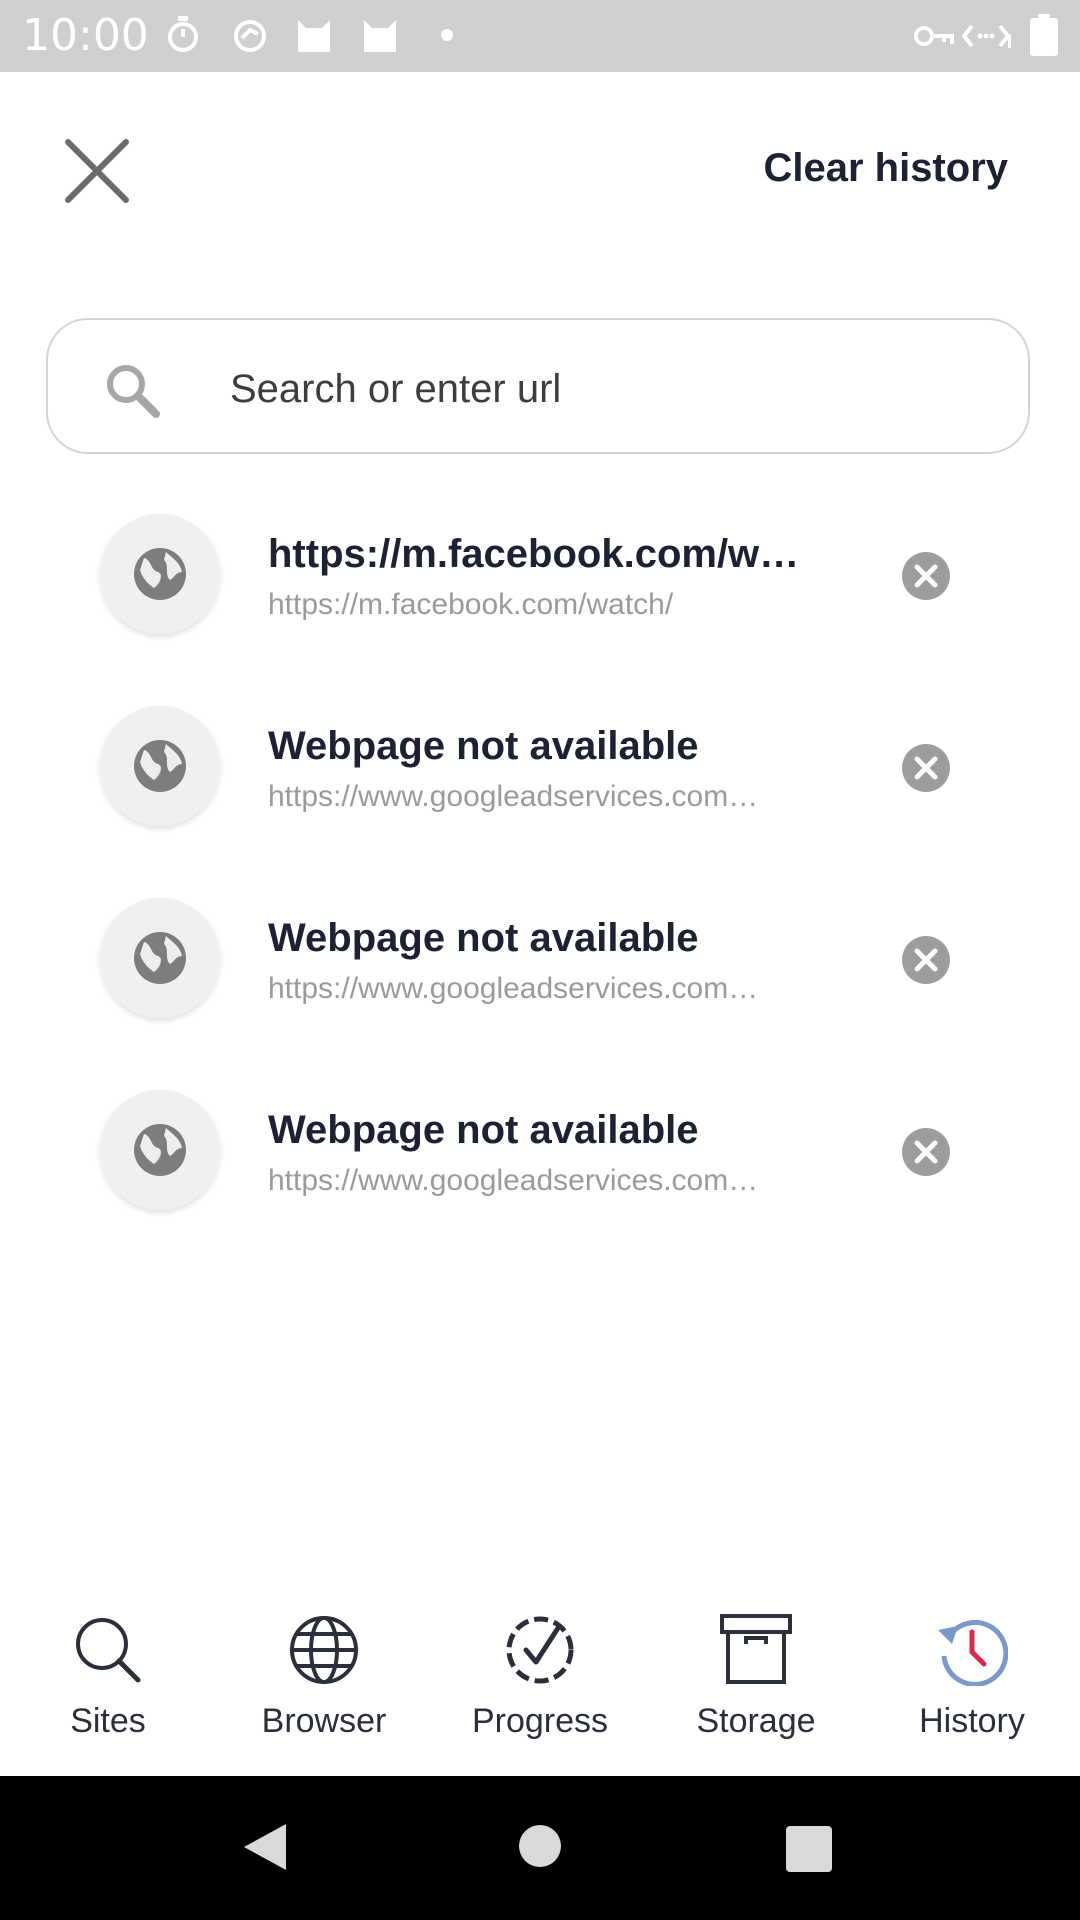 The width and height of the screenshot is (1080, 1920). I want to click on history-clock-icon, so click(972, 1650).